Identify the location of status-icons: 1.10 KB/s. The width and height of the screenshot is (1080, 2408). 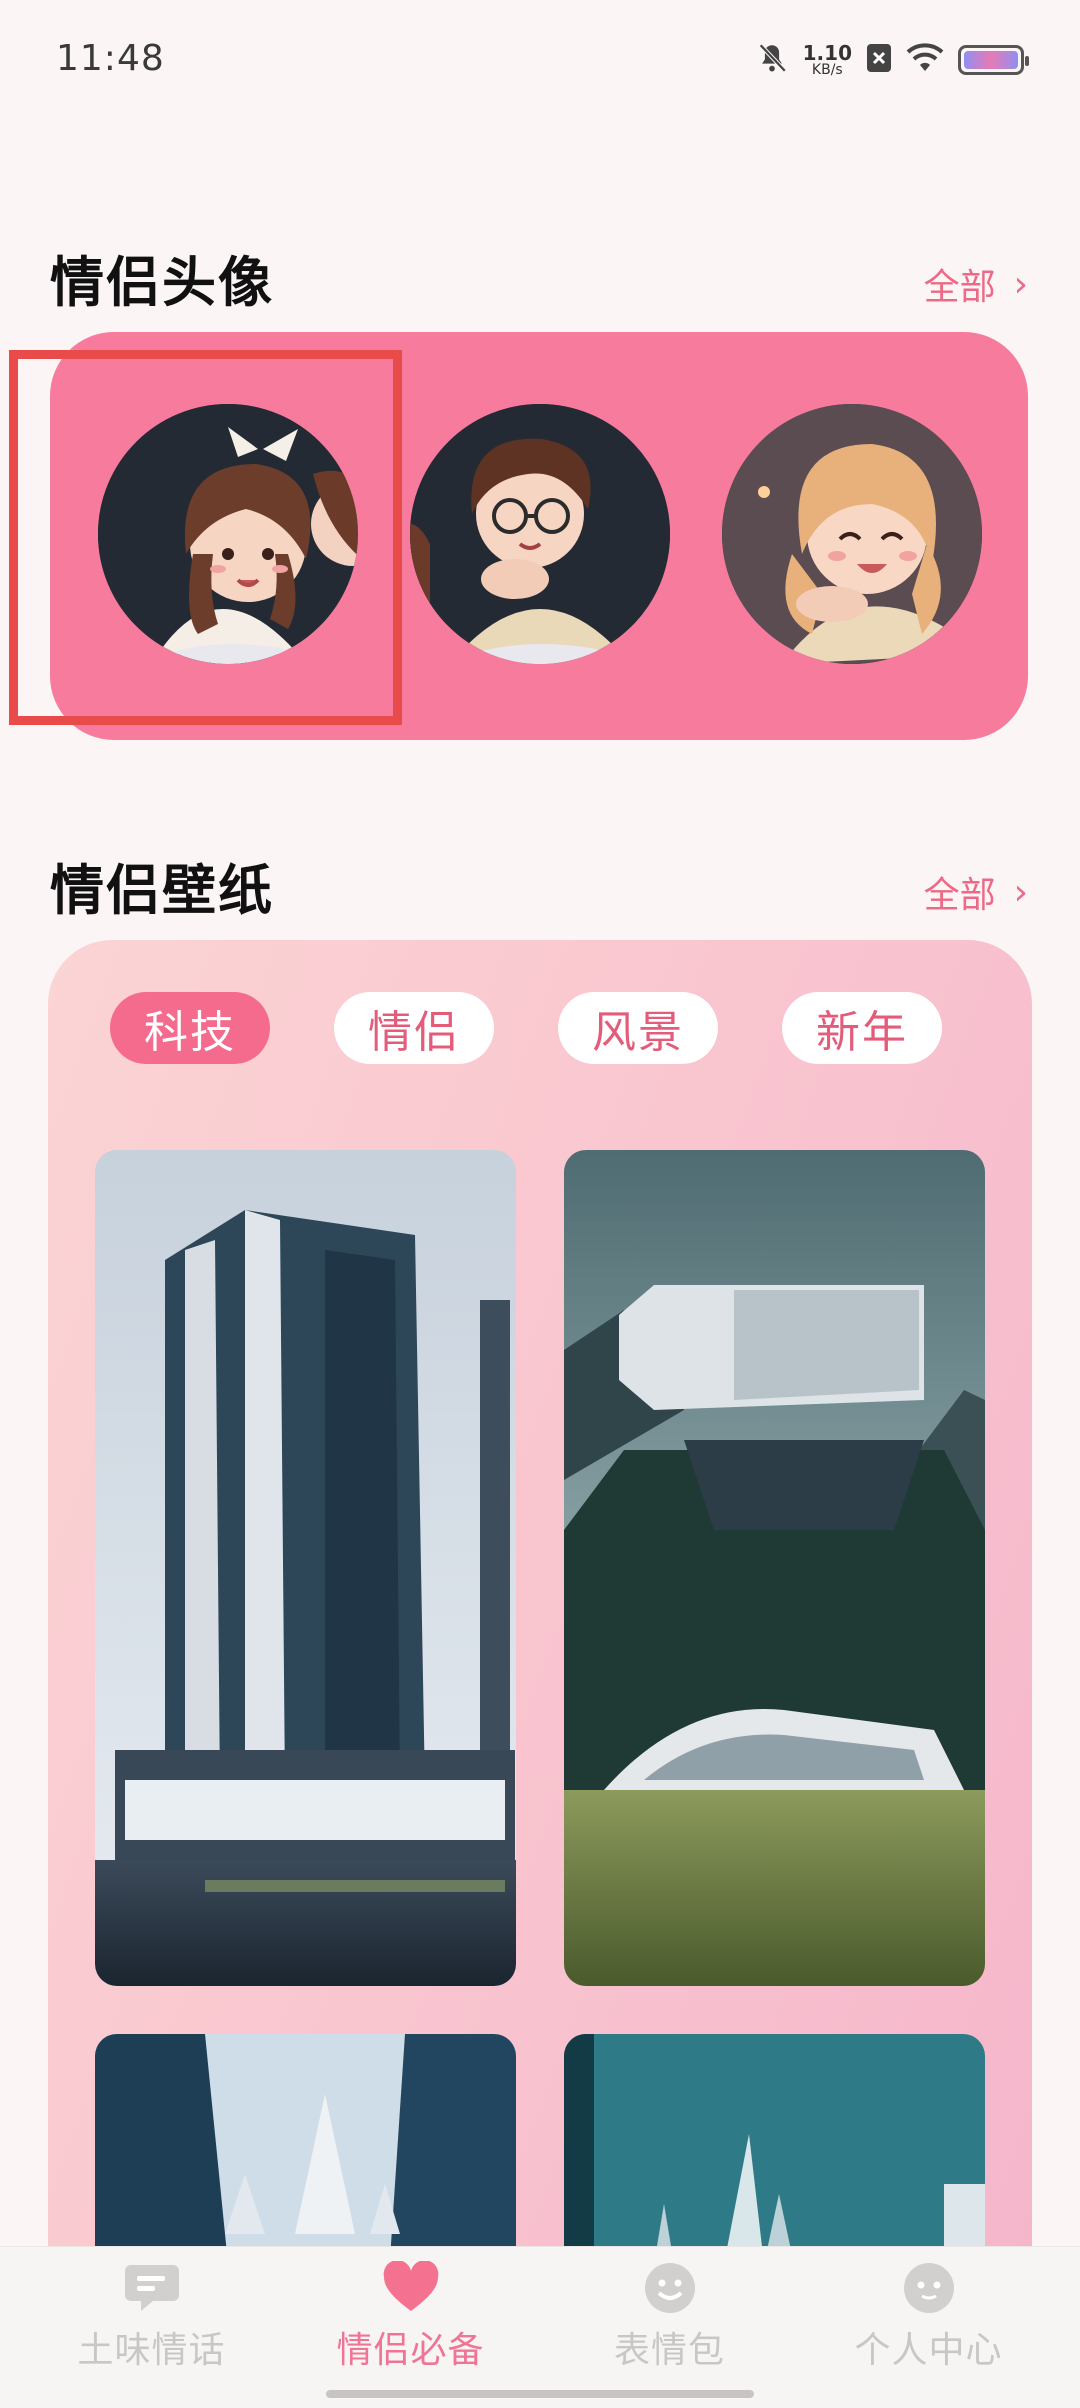
(892, 60).